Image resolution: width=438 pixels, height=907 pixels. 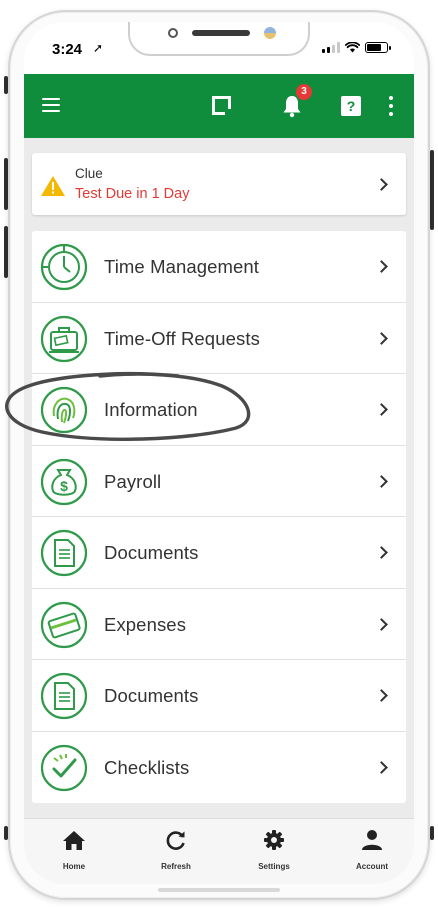 I want to click on menu-item-information: Information, so click(x=219, y=410).